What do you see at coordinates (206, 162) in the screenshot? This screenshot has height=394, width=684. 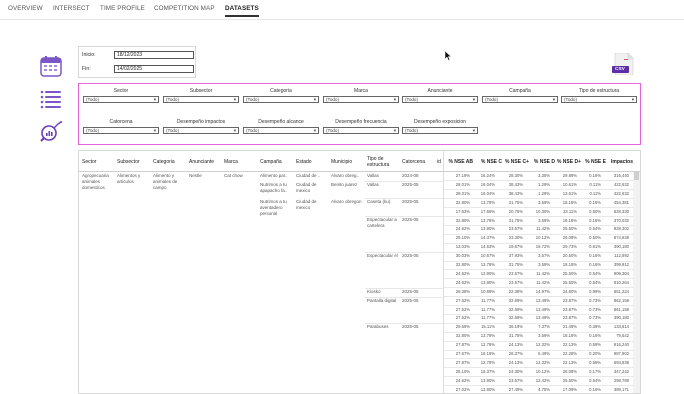 I see `header-anunciante: Anunciante` at bounding box center [206, 162].